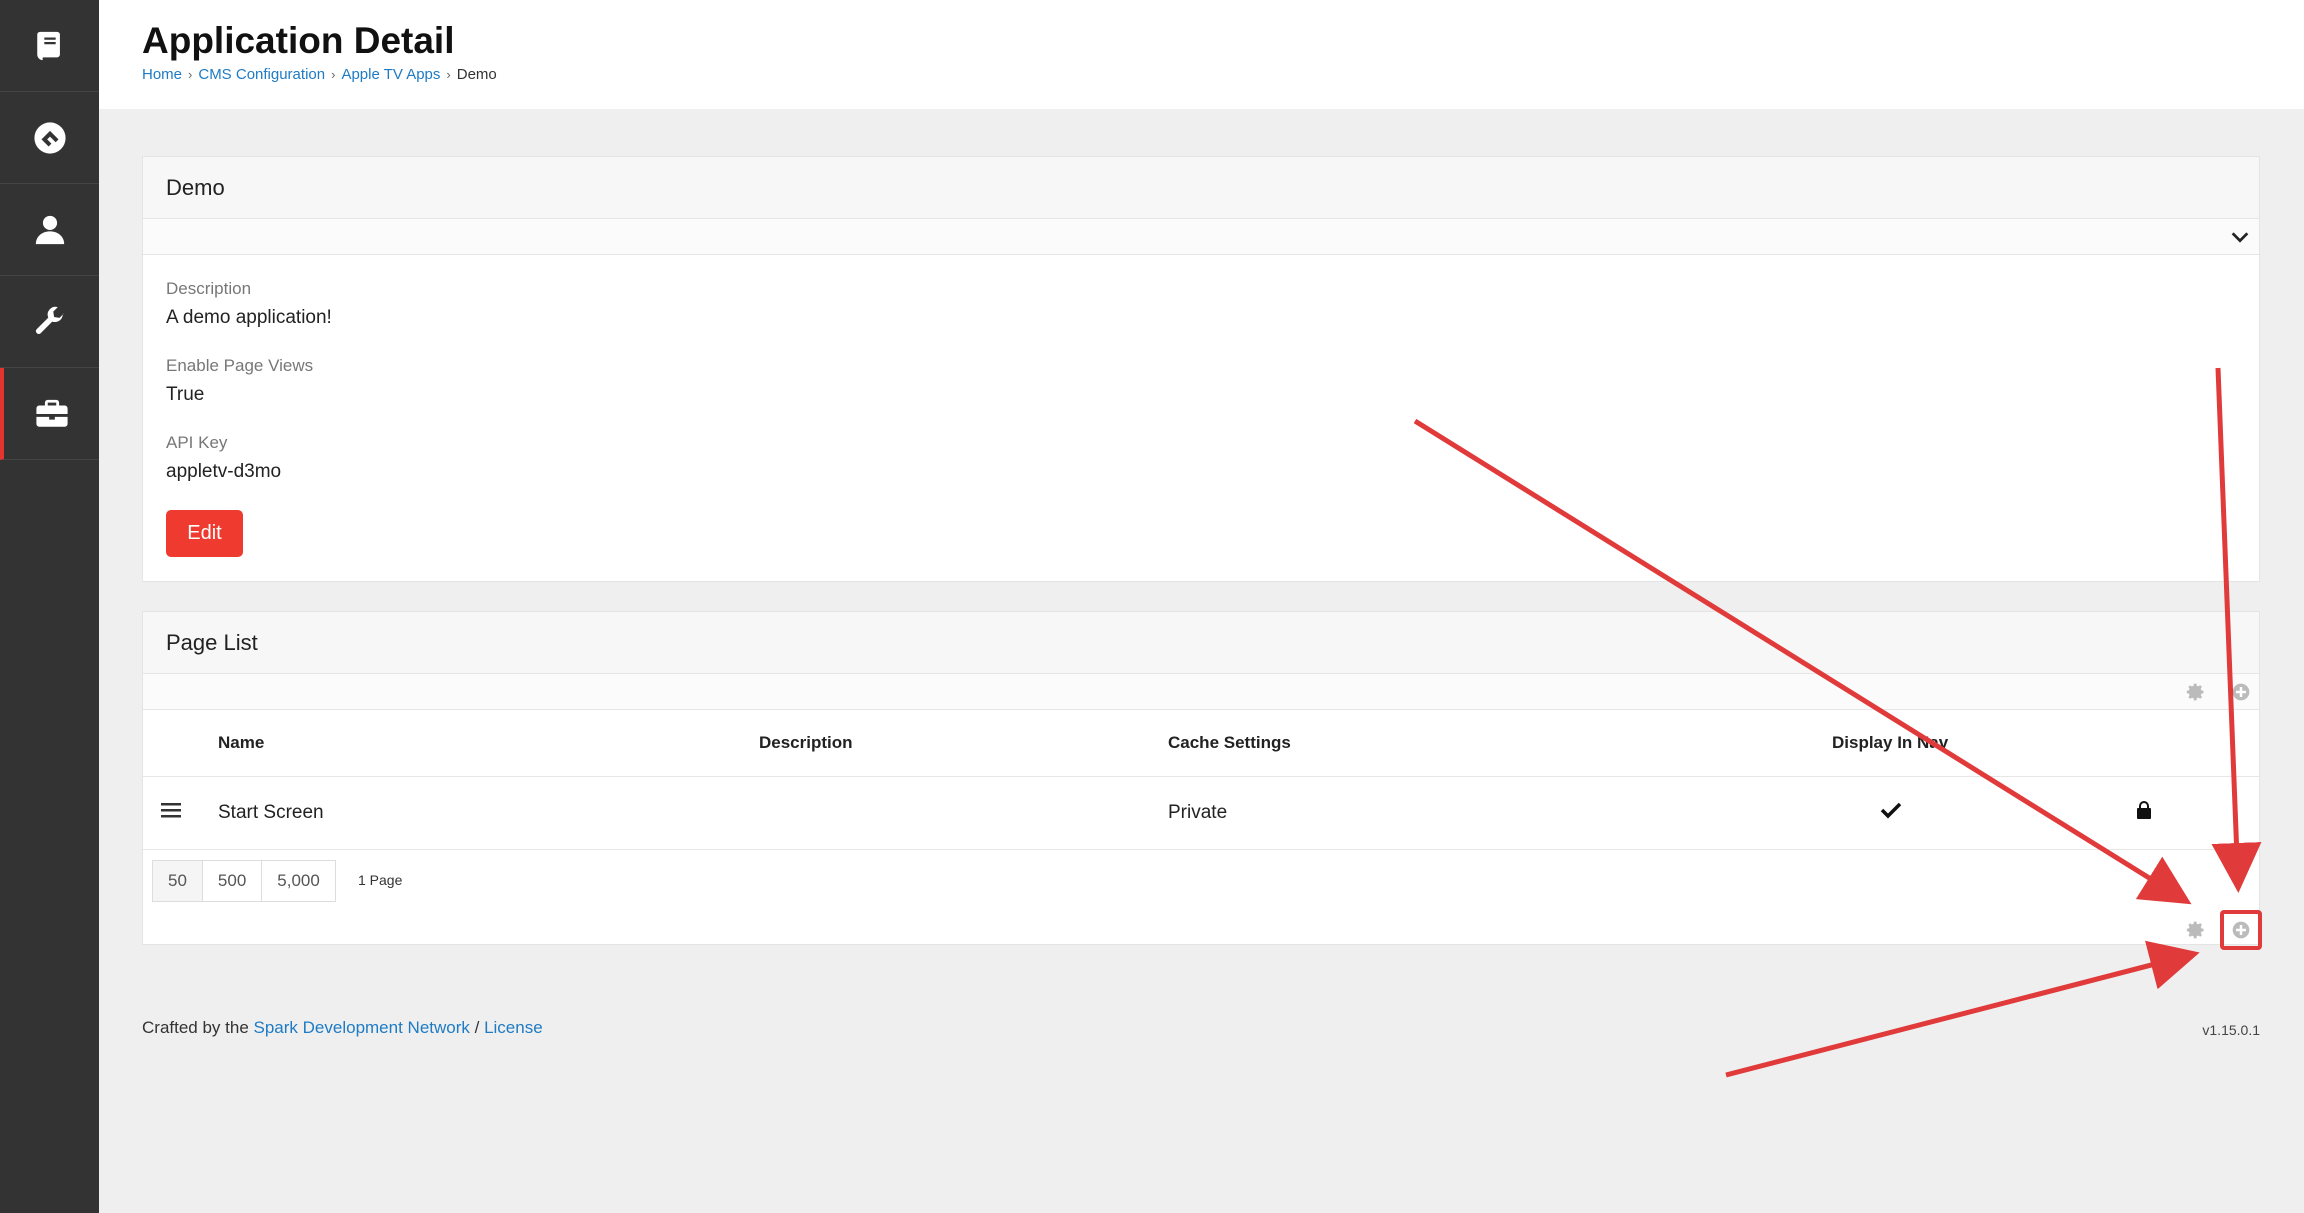  Describe the element at coordinates (171, 809) in the screenshot. I see `reorder-handle-icon` at that location.